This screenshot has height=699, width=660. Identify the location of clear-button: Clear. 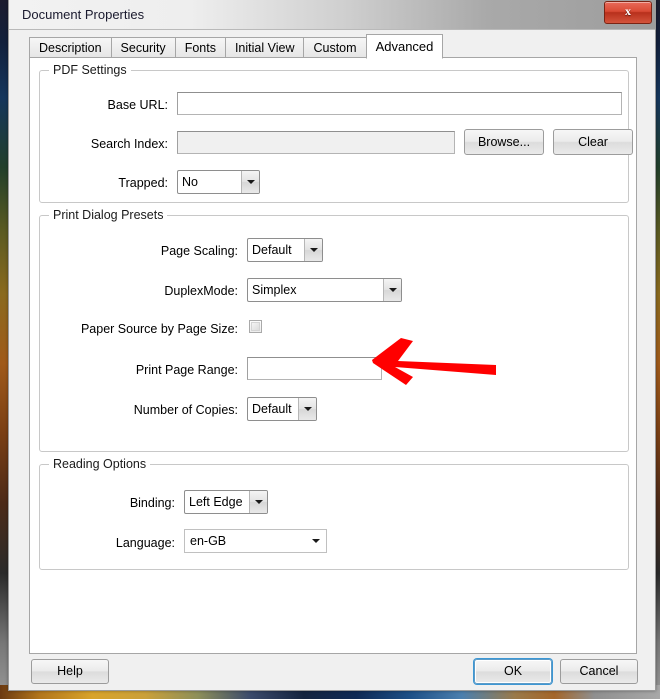
(593, 142).